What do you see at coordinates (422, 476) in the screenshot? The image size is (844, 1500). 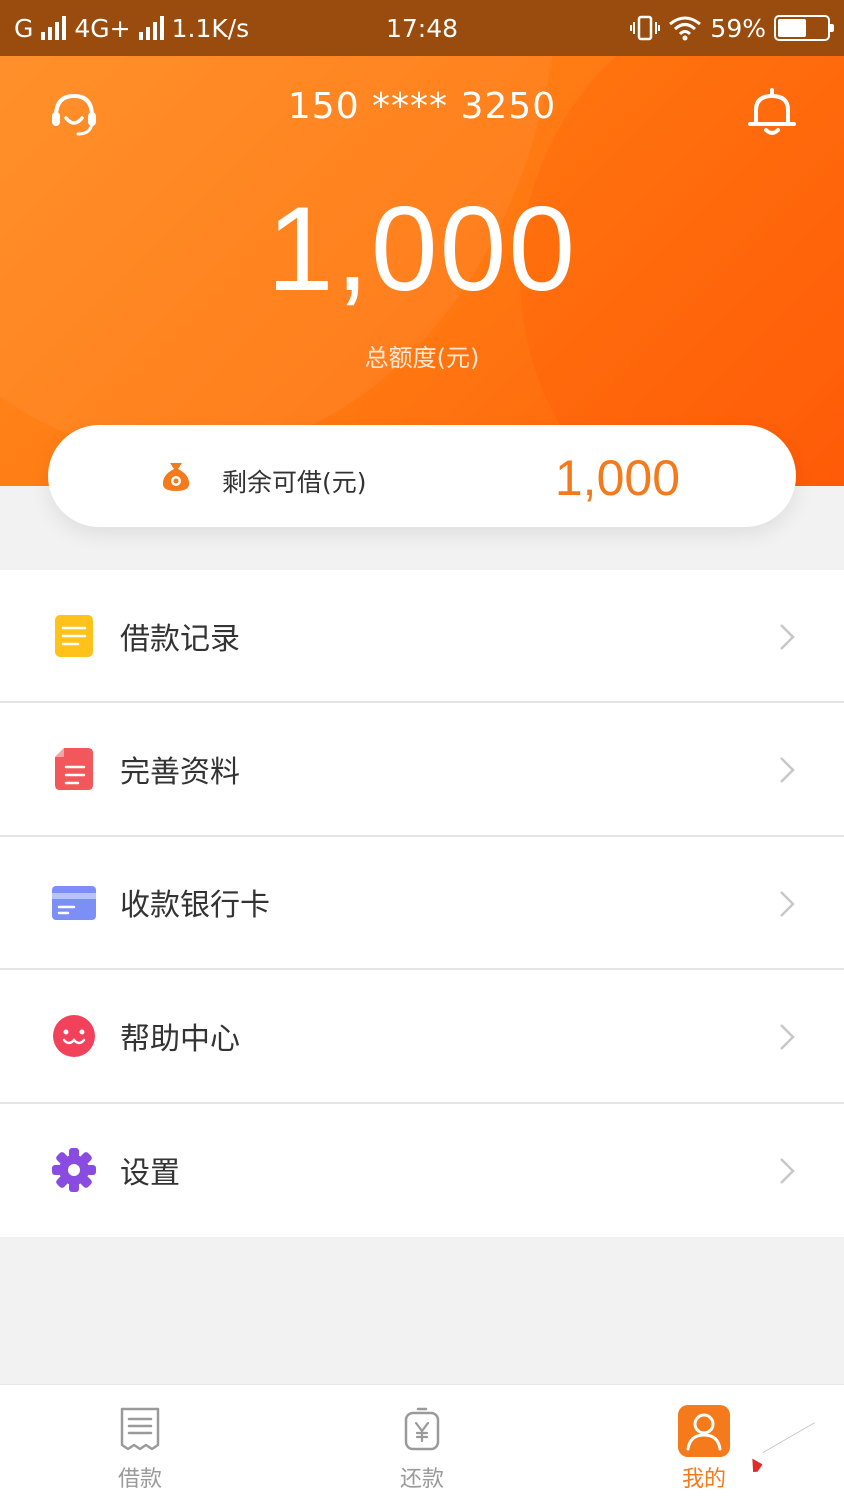 I see `remaining-credit-card: 剩余可借(元) 1,000` at bounding box center [422, 476].